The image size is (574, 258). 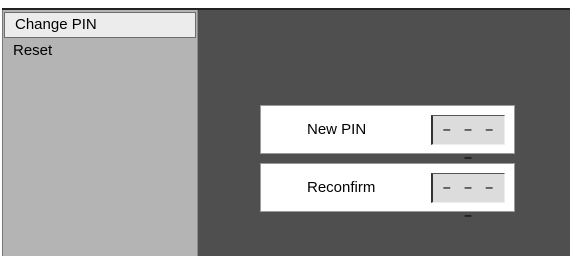 What do you see at coordinates (100, 50) in the screenshot?
I see `menu-item-reset: Reset` at bounding box center [100, 50].